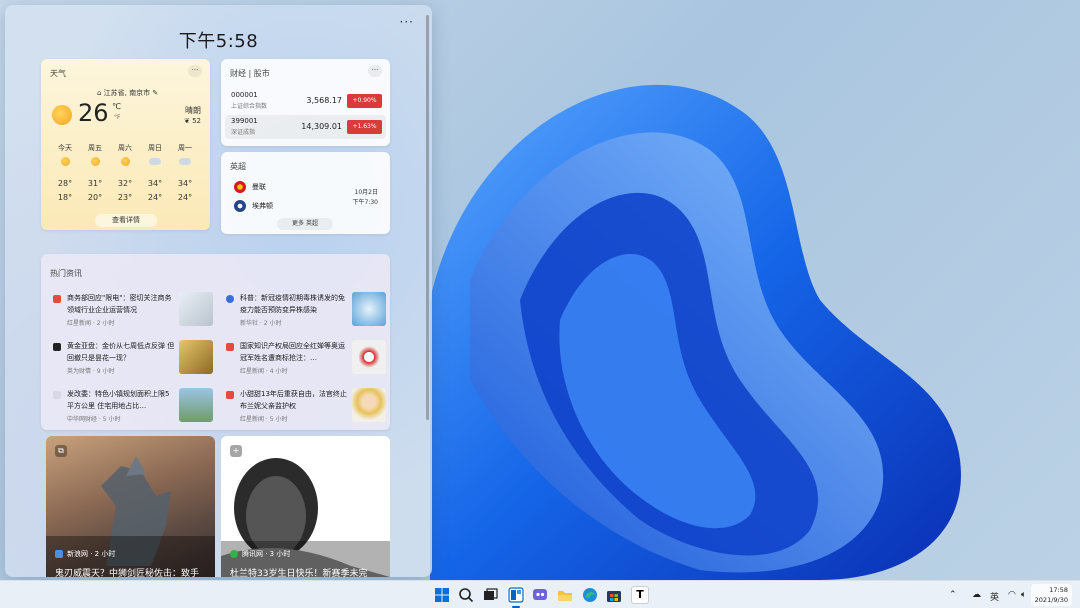 The image size is (1080, 608). I want to click on news-item: 科普：新冠疫情初期毒株诱发的免疫力能否预防变异株感染 新华社 · 2 小时, so click(306, 310).